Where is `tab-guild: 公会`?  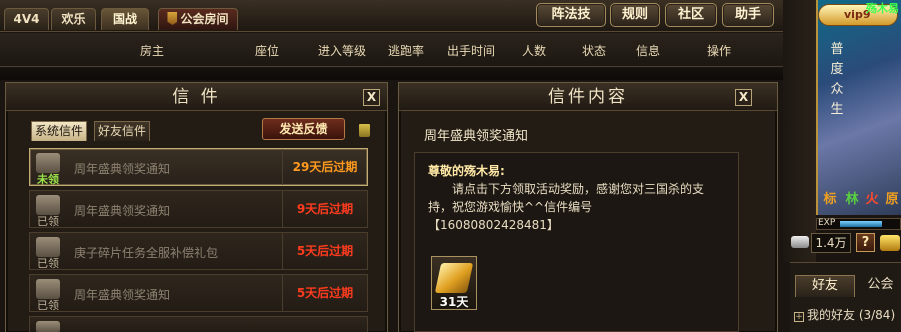
tab-guild: 公会 is located at coordinates (880, 286).